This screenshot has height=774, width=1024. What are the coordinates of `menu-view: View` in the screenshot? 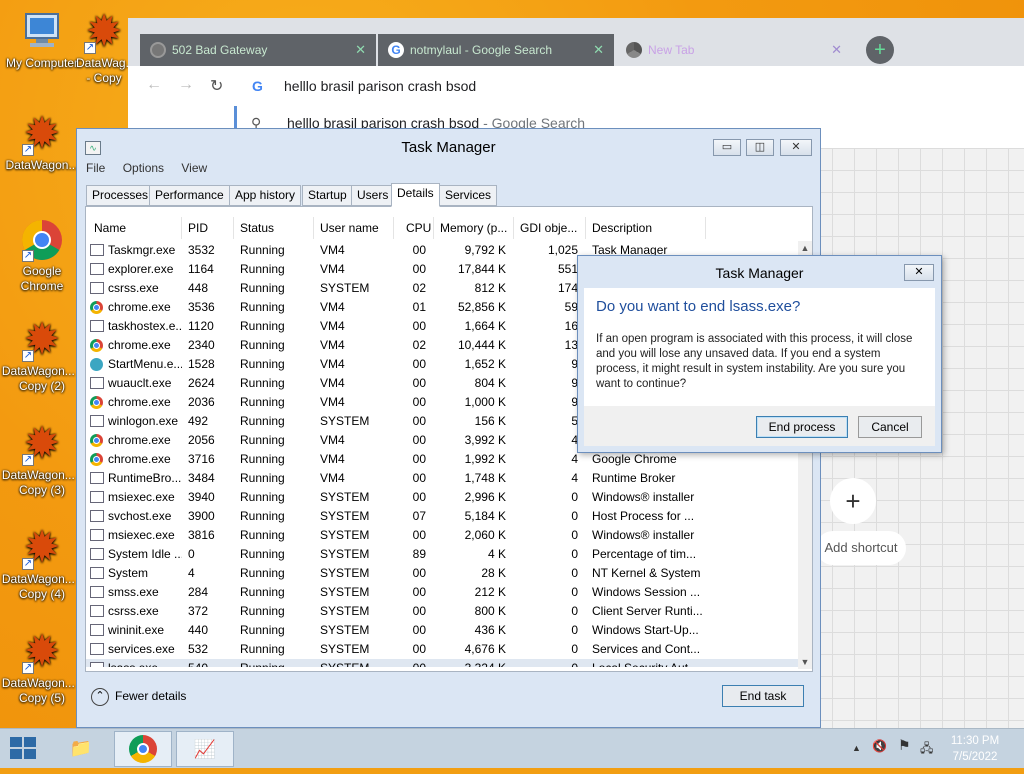 It's located at (194, 168).